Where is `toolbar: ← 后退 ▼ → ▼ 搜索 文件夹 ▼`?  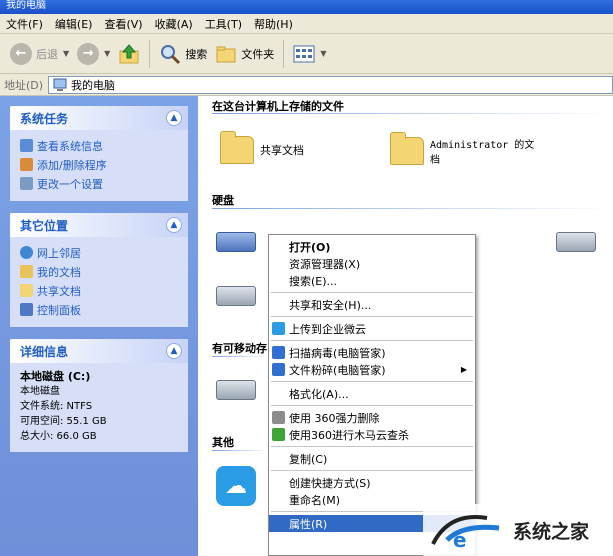 toolbar: ← 后退 ▼ → ▼ 搜索 文件夹 ▼ is located at coordinates (306, 54).